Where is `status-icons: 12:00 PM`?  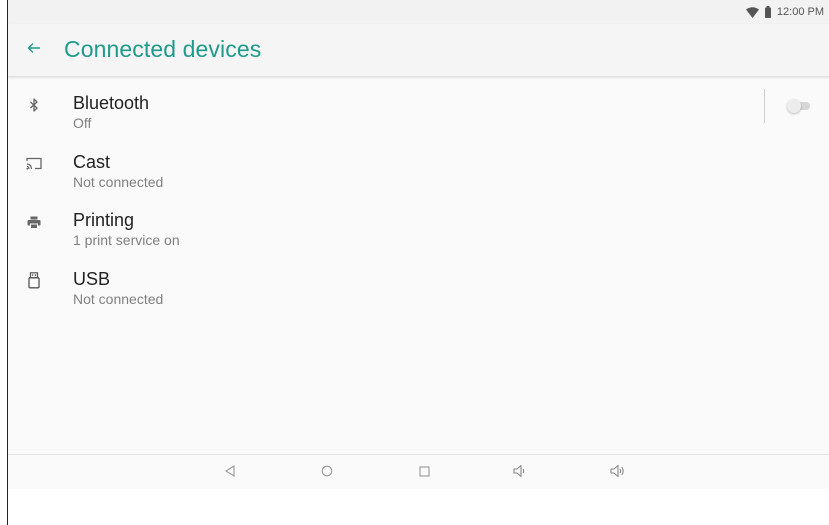
status-icons: 12:00 PM is located at coordinates (784, 12).